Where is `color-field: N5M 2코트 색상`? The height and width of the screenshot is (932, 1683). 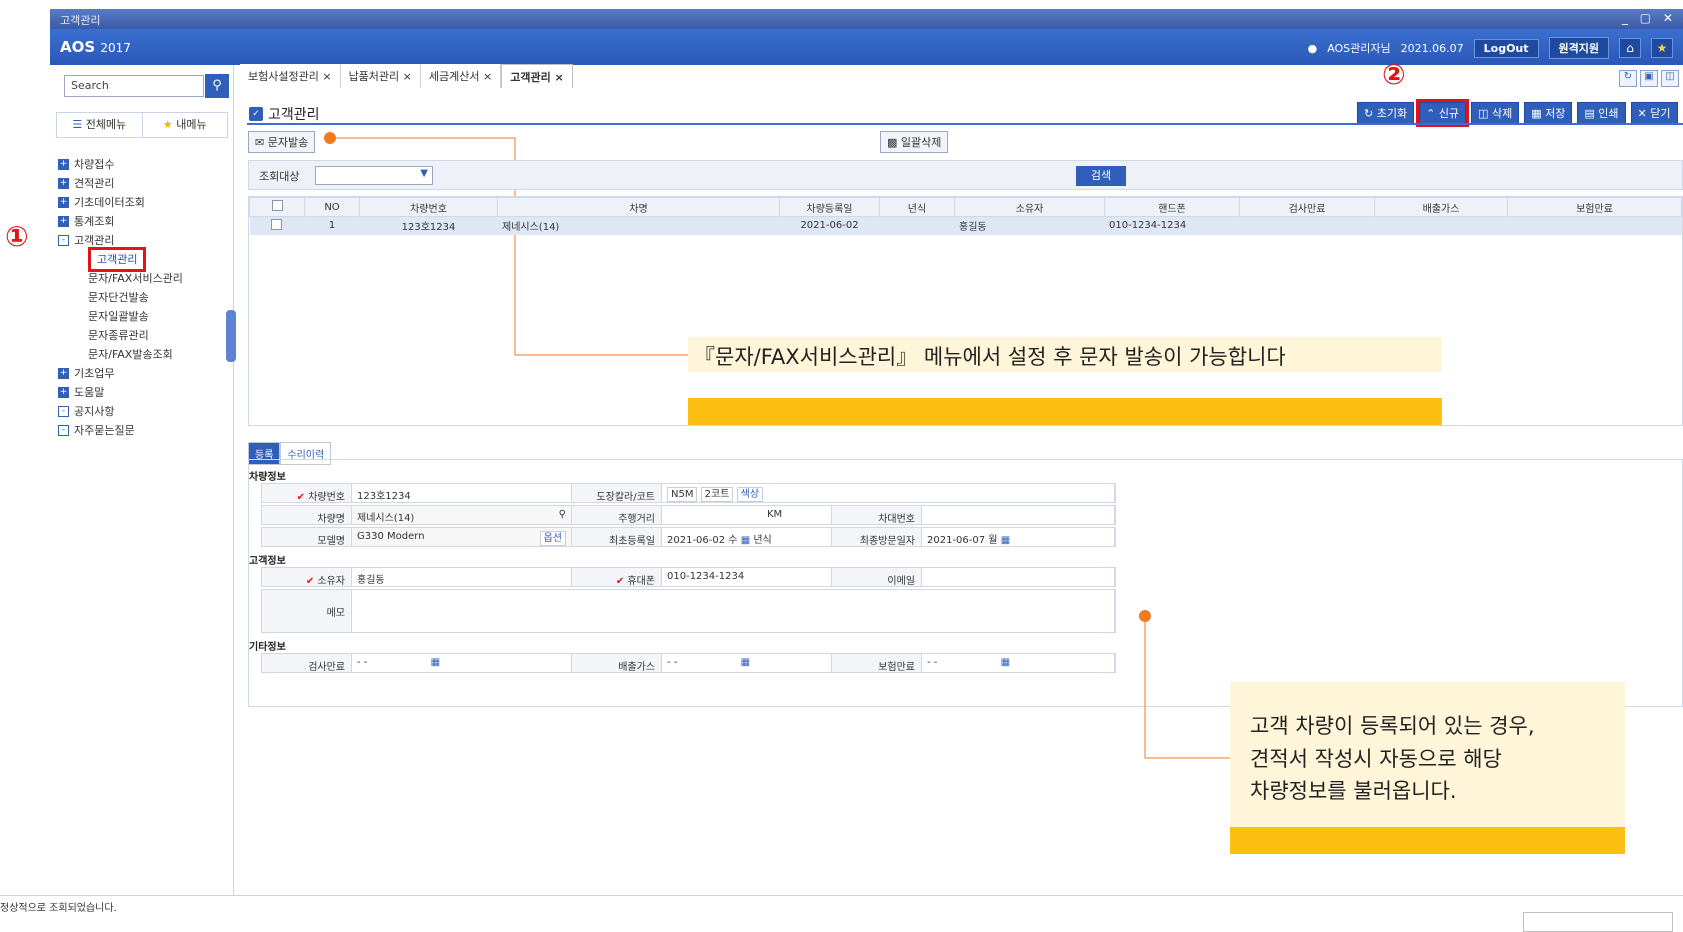
color-field: N5M 2코트 색상 is located at coordinates (888, 493).